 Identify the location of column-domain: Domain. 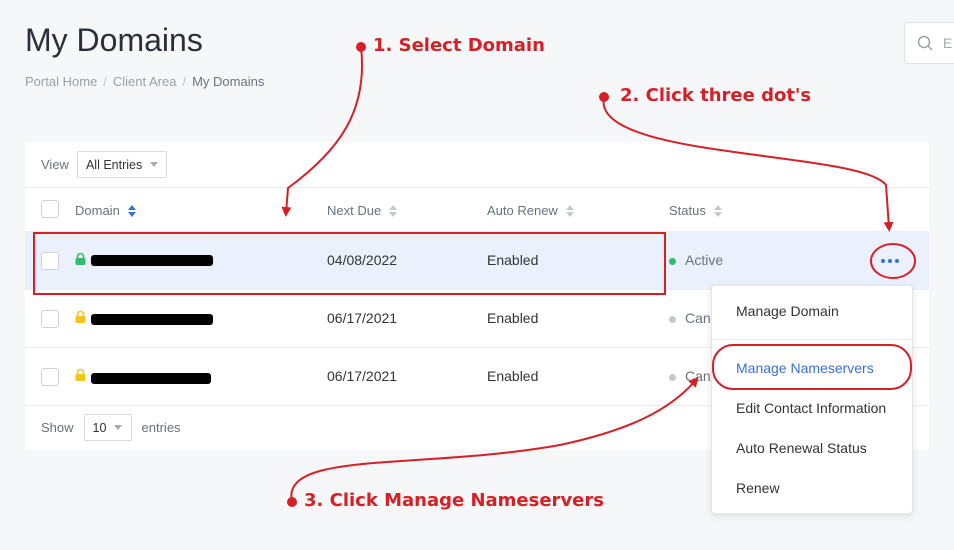
(105, 210).